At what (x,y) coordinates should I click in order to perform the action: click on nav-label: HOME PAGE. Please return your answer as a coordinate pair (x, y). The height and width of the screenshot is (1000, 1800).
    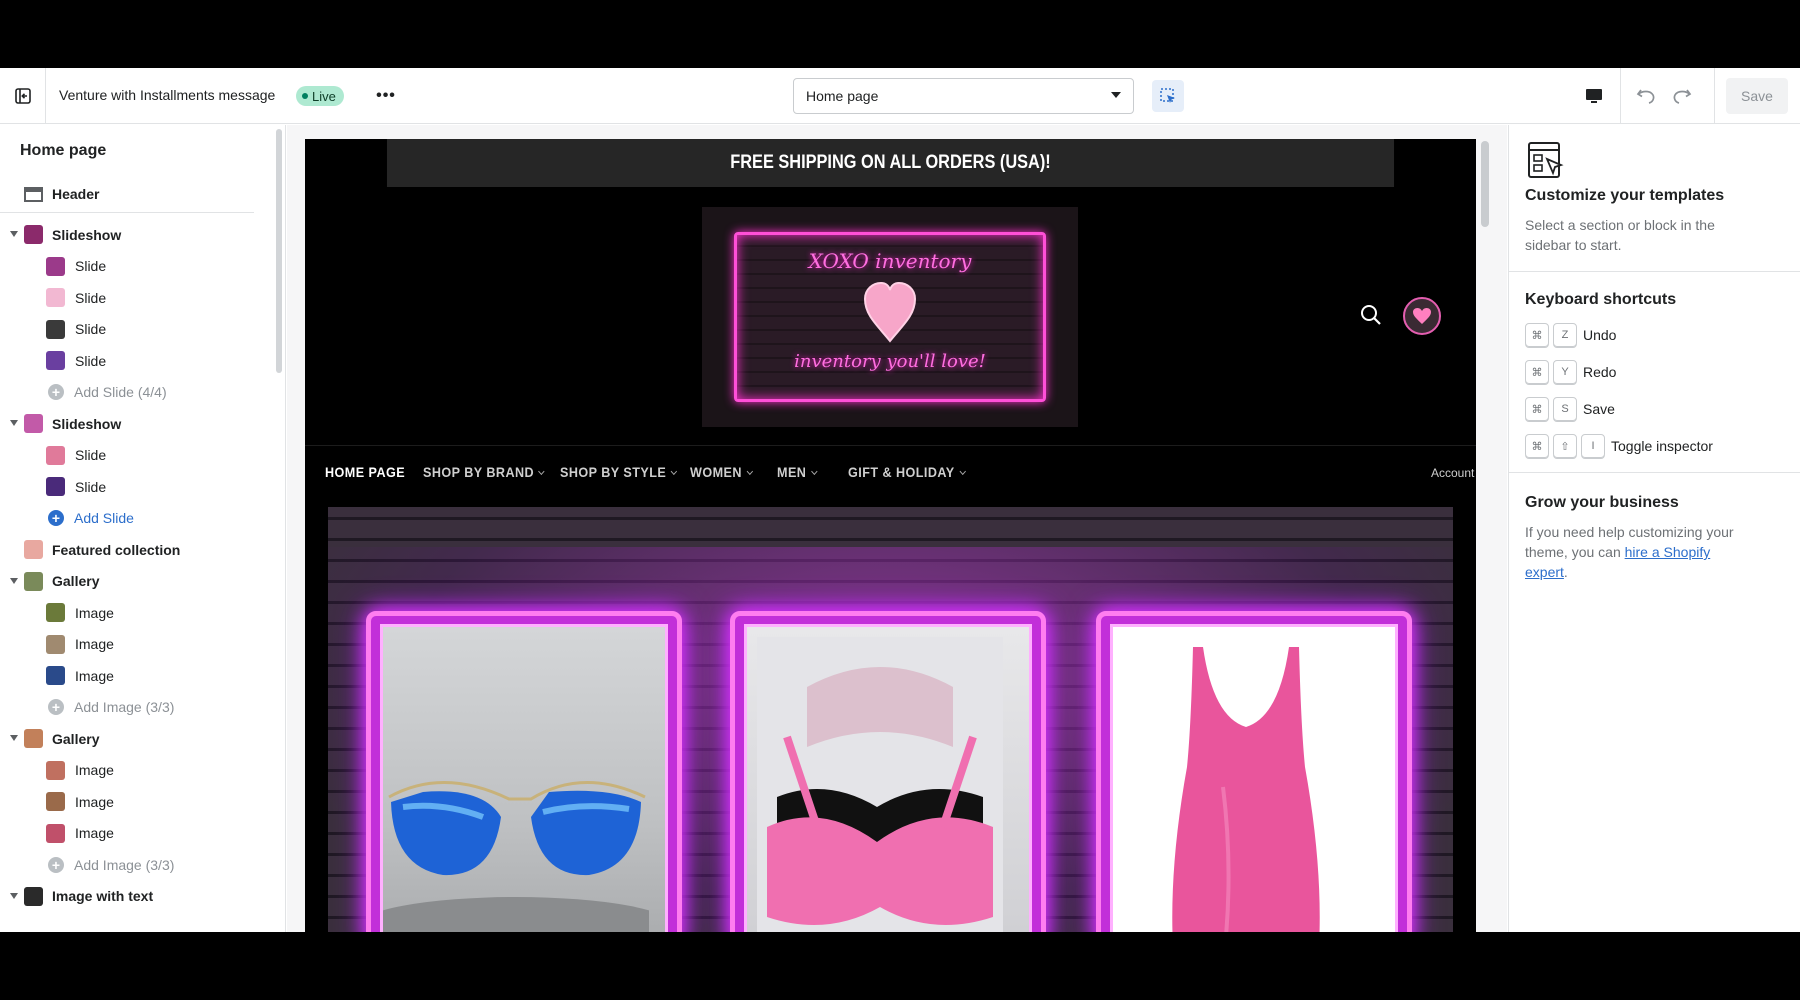
    Looking at the image, I should click on (365, 472).